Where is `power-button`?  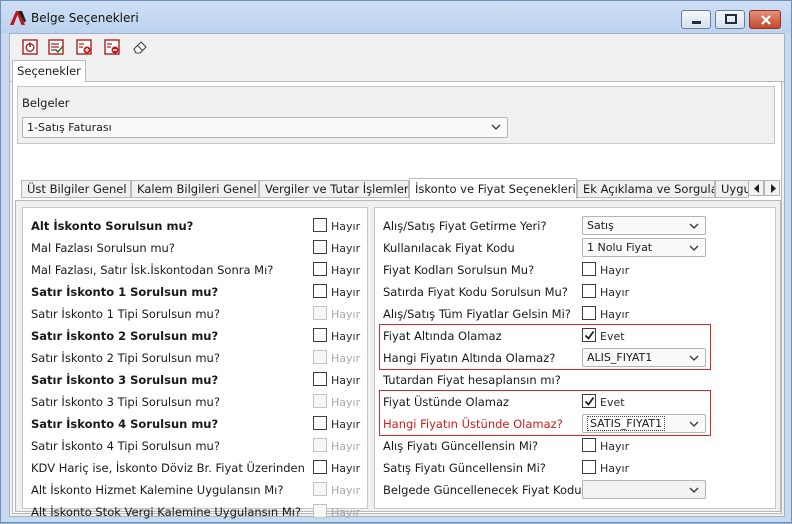
power-button is located at coordinates (30, 47).